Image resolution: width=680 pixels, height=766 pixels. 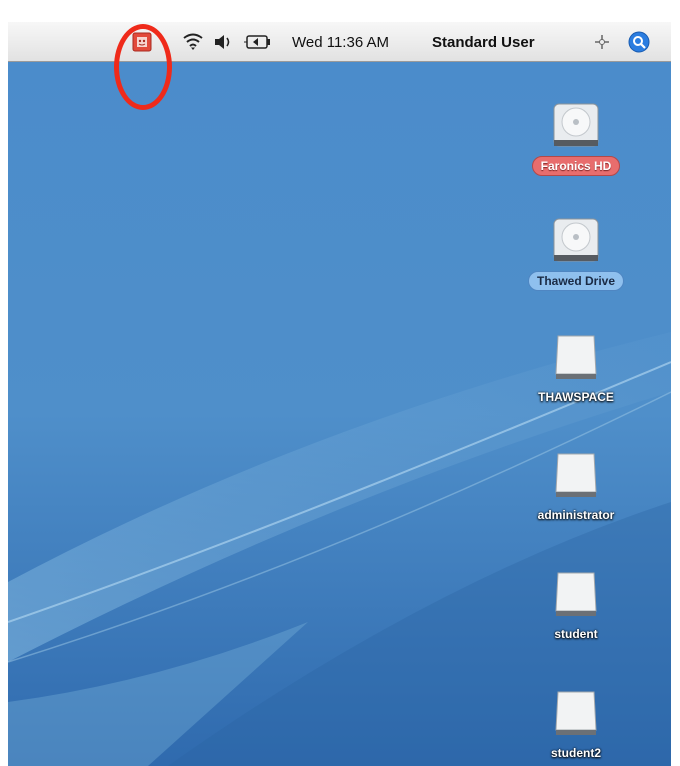 What do you see at coordinates (602, 42) in the screenshot?
I see `user-switch-icon` at bounding box center [602, 42].